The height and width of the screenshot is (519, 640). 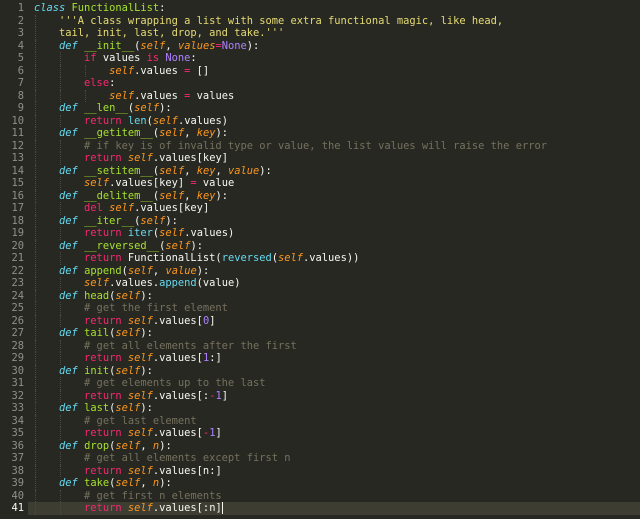 What do you see at coordinates (97, 408) in the screenshot?
I see `code-token: last` at bounding box center [97, 408].